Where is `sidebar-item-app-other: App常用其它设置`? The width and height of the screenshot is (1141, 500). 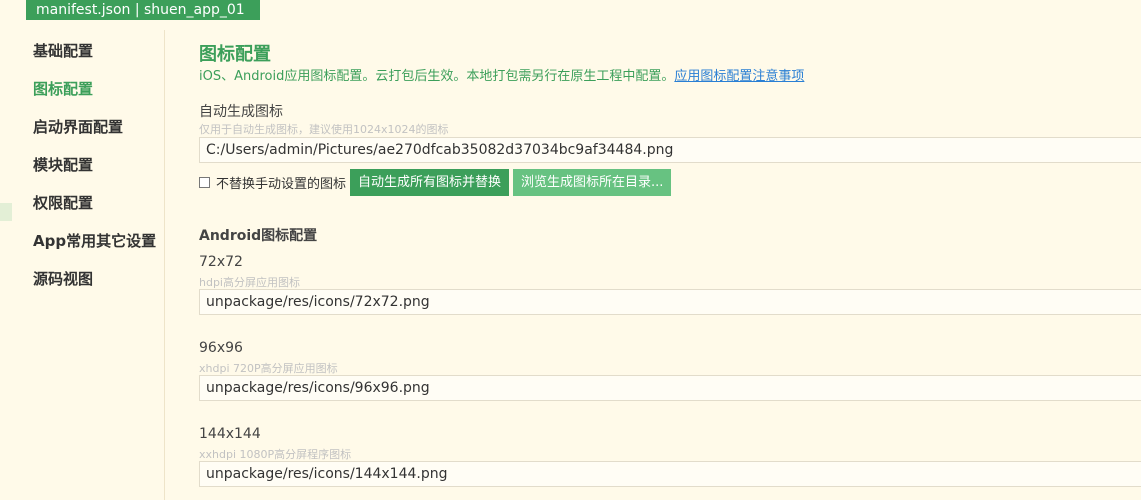 sidebar-item-app-other: App常用其它设置 is located at coordinates (94, 240).